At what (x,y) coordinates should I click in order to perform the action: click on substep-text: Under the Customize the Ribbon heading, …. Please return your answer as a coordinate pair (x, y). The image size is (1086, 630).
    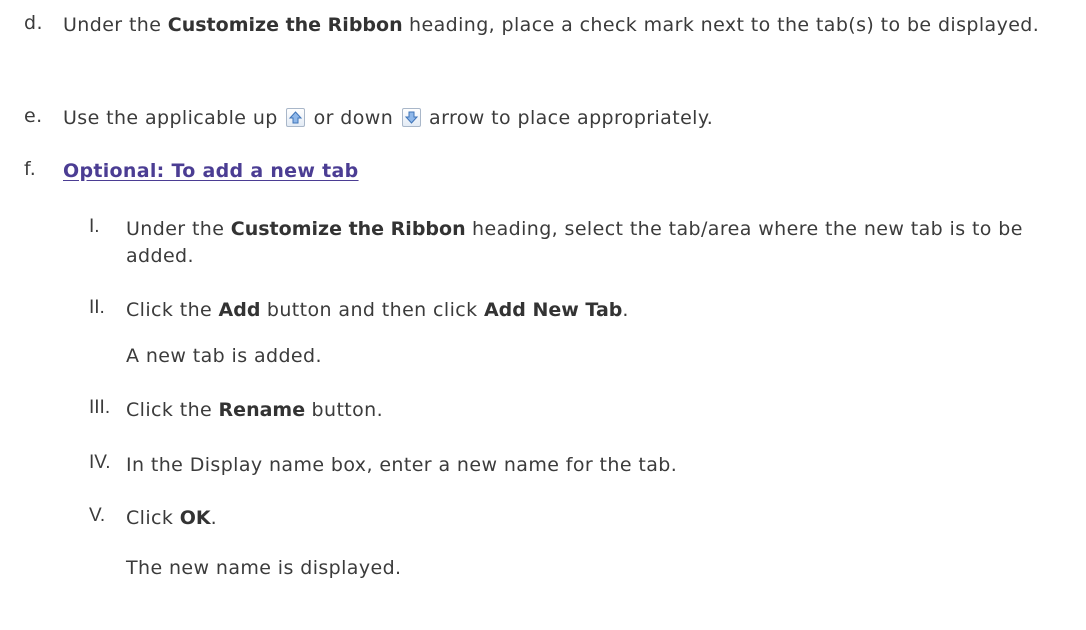
    Looking at the image, I should click on (574, 242).